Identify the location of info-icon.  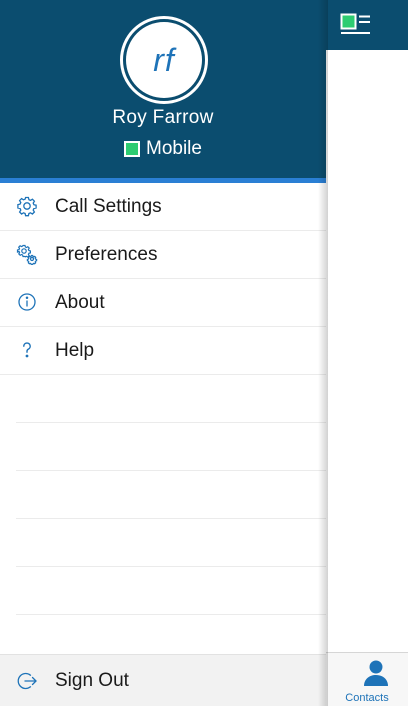
(27, 302).